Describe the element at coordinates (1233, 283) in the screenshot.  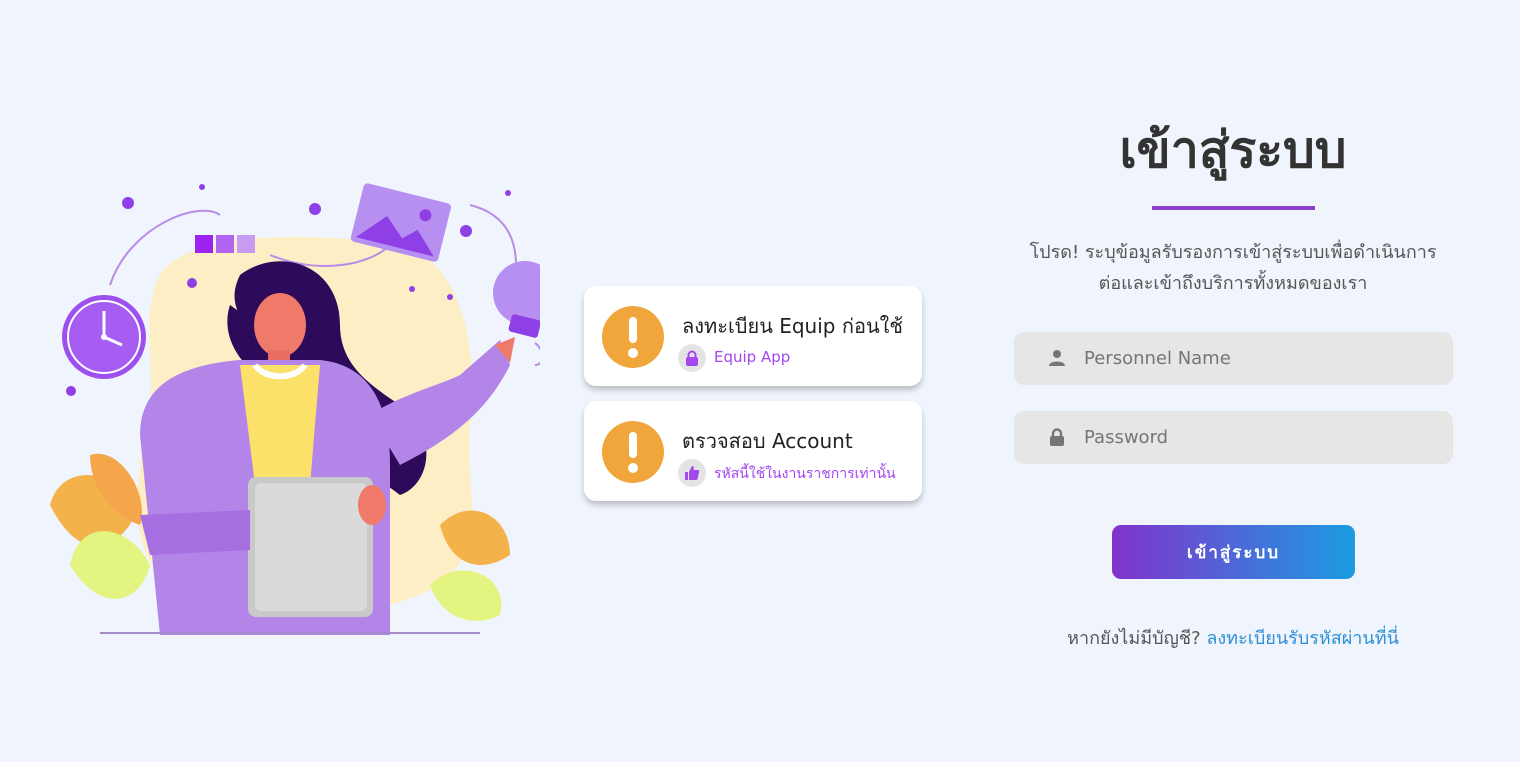
I see `subtitle-line-2: ต่อและเข้าถึงบริการทั้งหมดของเรา` at that location.